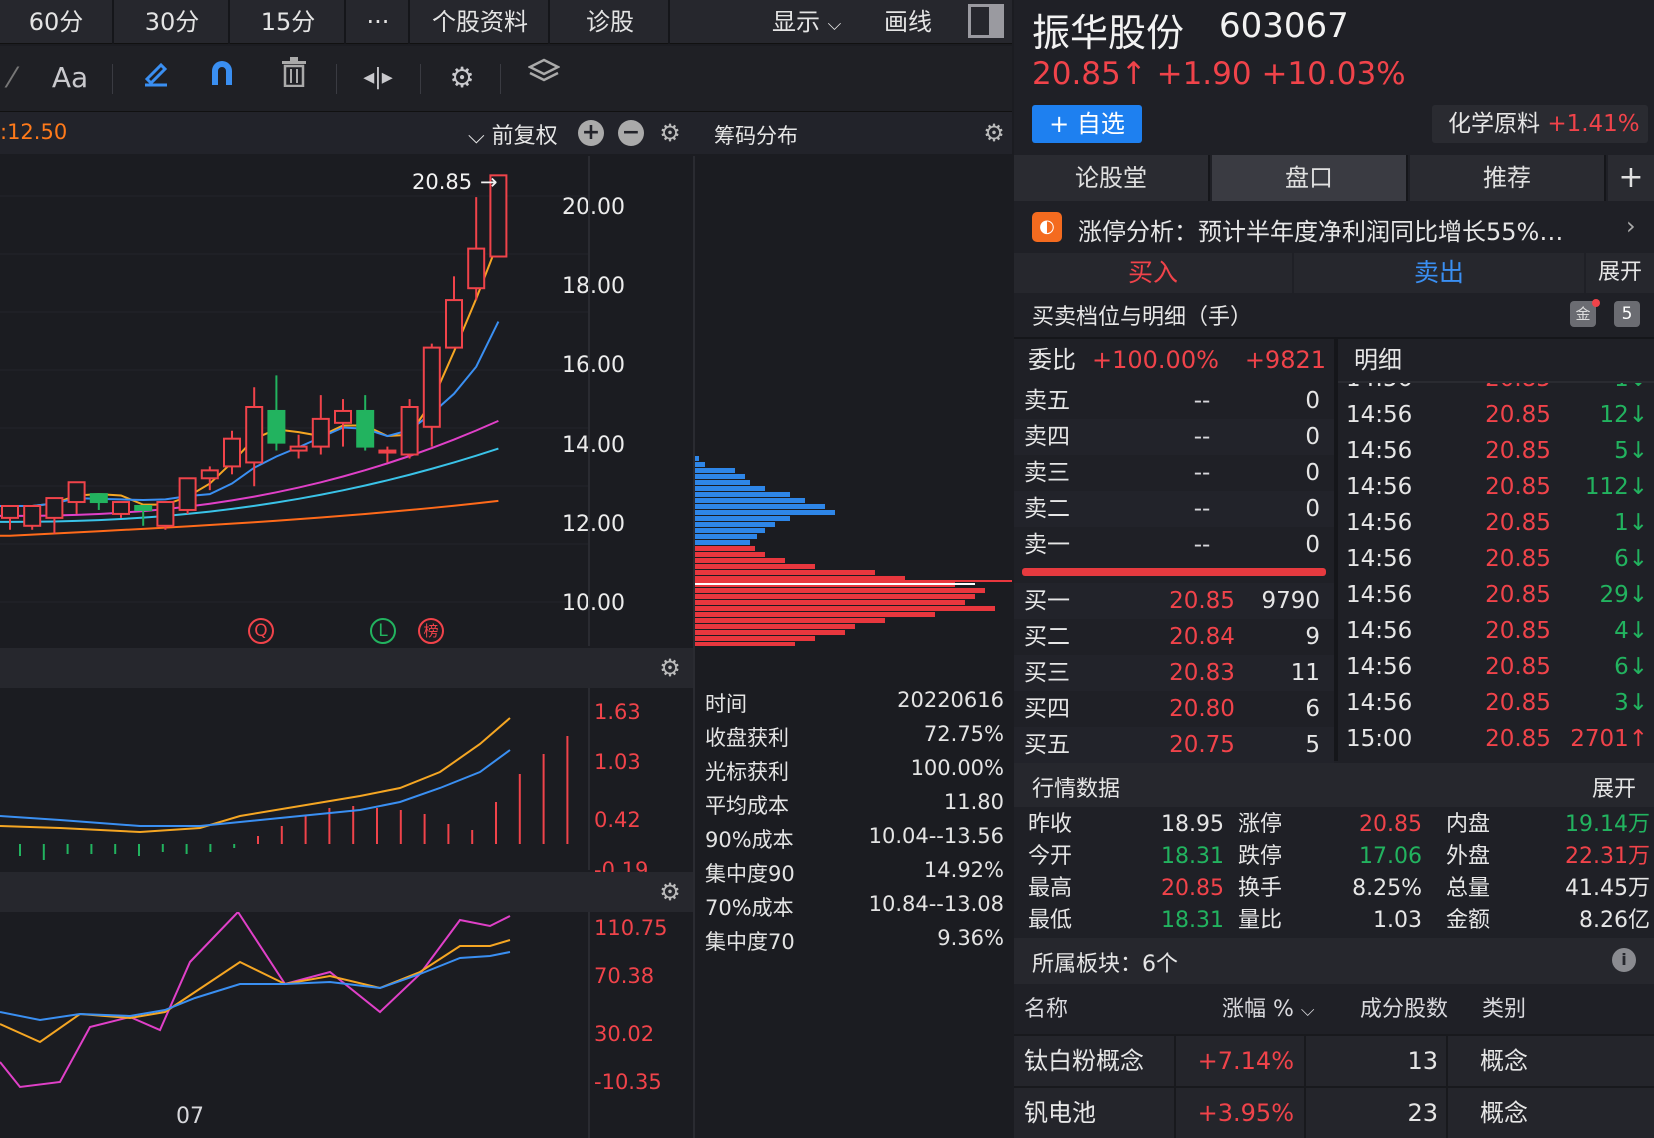 The width and height of the screenshot is (1654, 1138). What do you see at coordinates (12, 78) in the screenshot?
I see `line-tool-icon: ⁄` at bounding box center [12, 78].